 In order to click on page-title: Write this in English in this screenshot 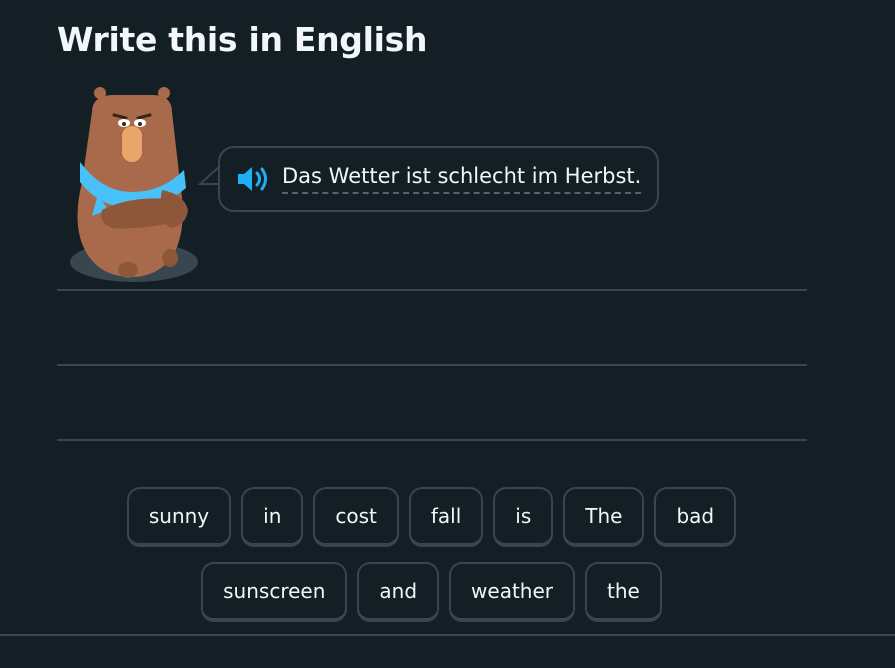, I will do `click(242, 39)`.